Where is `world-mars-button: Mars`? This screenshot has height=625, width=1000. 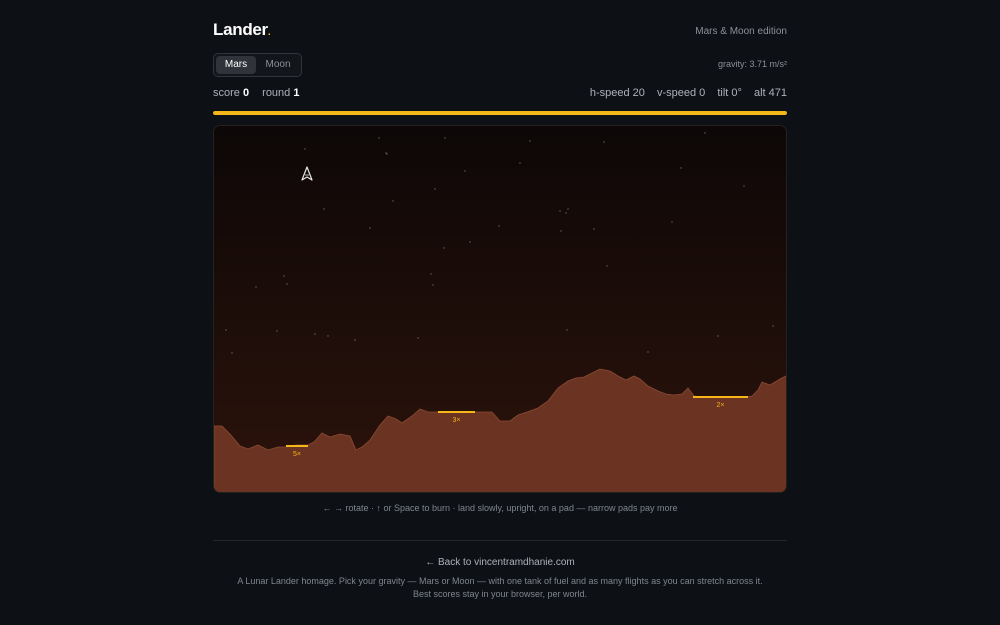
world-mars-button: Mars is located at coordinates (236, 65).